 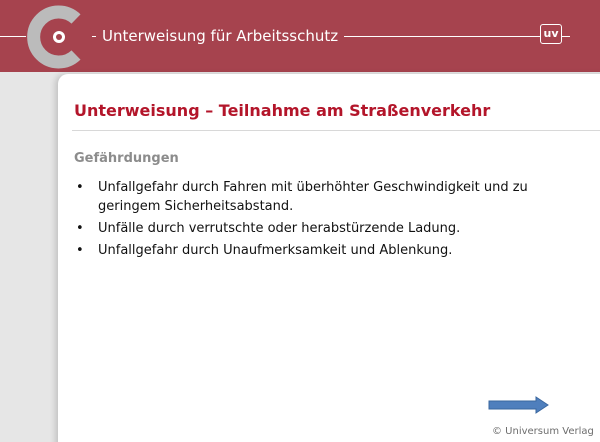 I want to click on copyright-text: © Universum Verlag, so click(x=543, y=431).